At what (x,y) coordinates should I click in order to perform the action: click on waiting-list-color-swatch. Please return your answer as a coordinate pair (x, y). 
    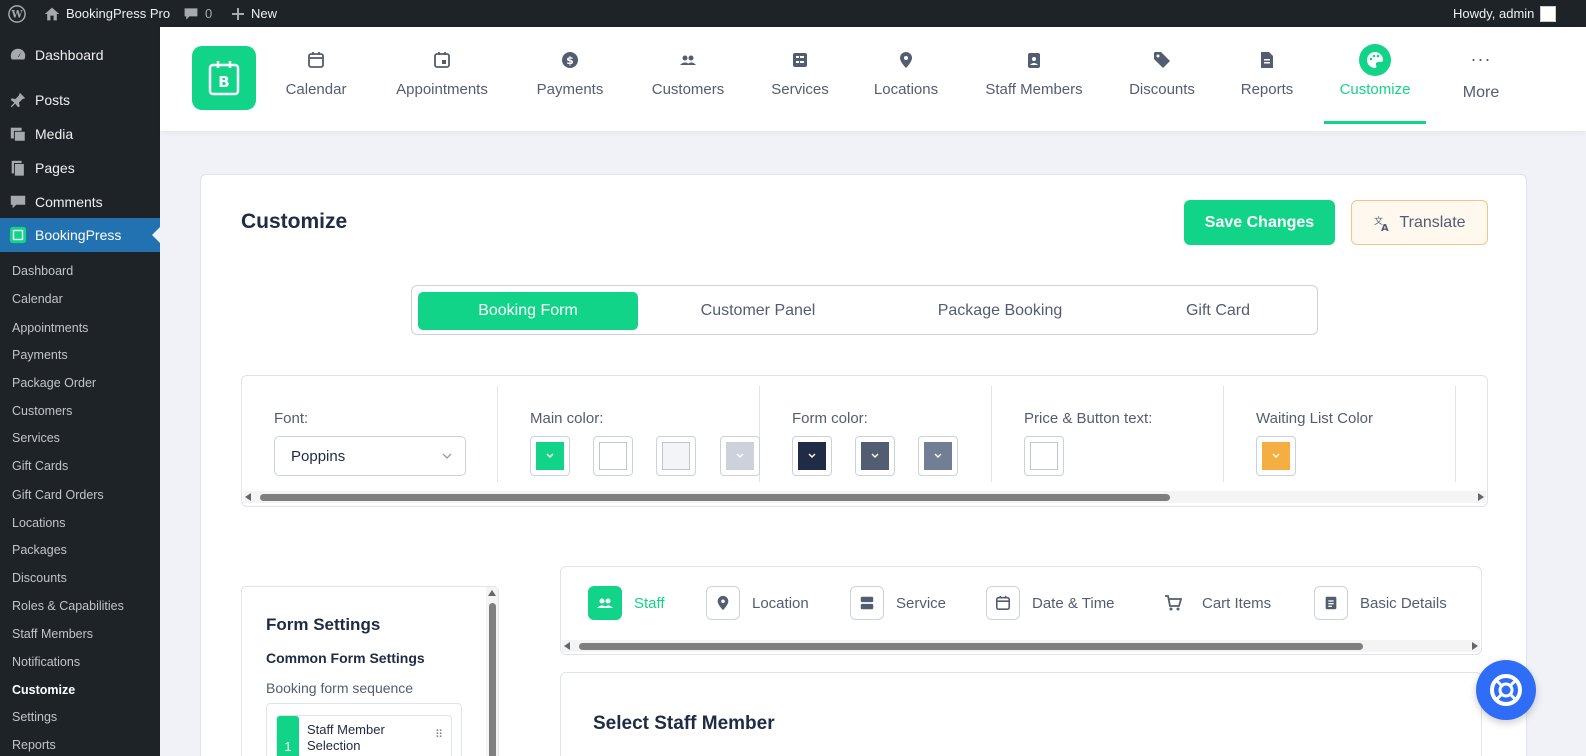
    Looking at the image, I should click on (1276, 456).